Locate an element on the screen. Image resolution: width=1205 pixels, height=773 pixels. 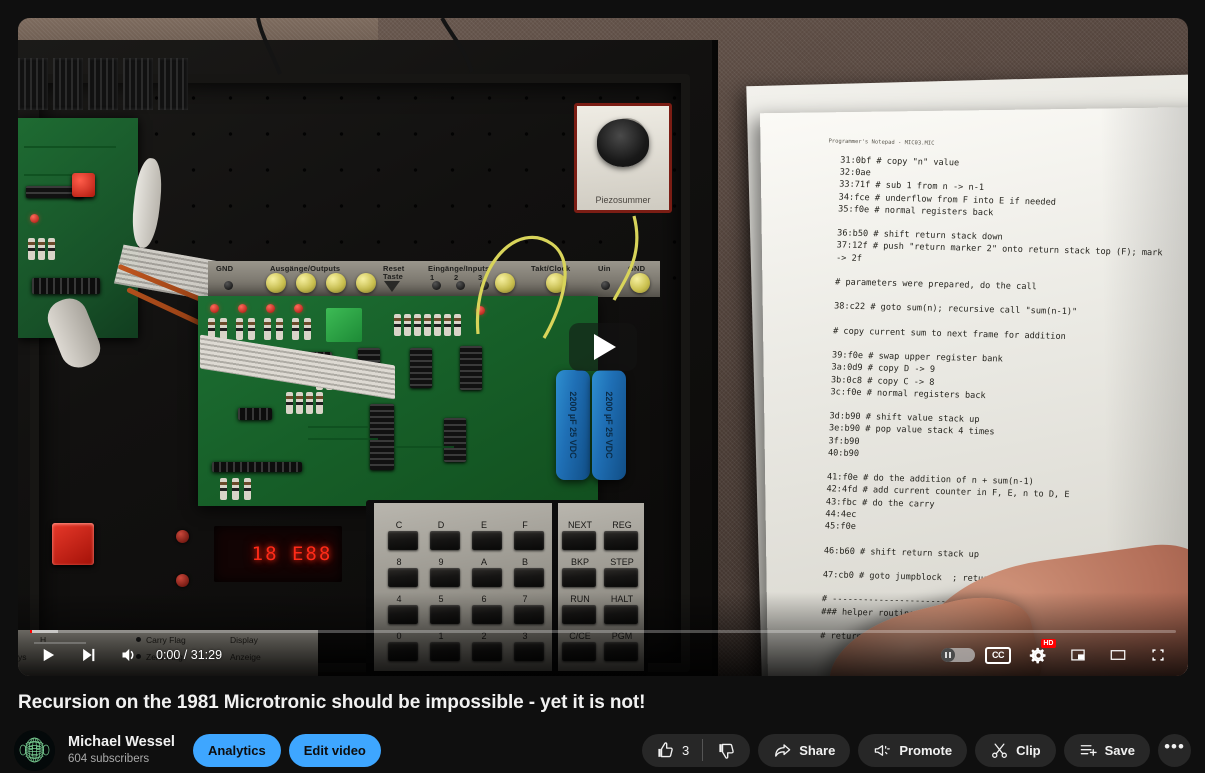
key-B is located at coordinates (529, 577).